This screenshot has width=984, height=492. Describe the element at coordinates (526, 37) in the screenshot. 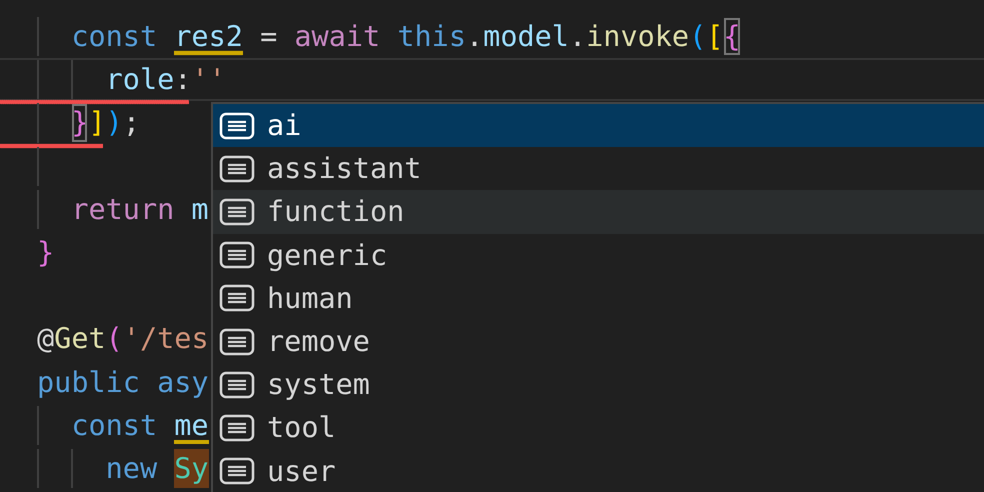

I see `code-token: model` at that location.